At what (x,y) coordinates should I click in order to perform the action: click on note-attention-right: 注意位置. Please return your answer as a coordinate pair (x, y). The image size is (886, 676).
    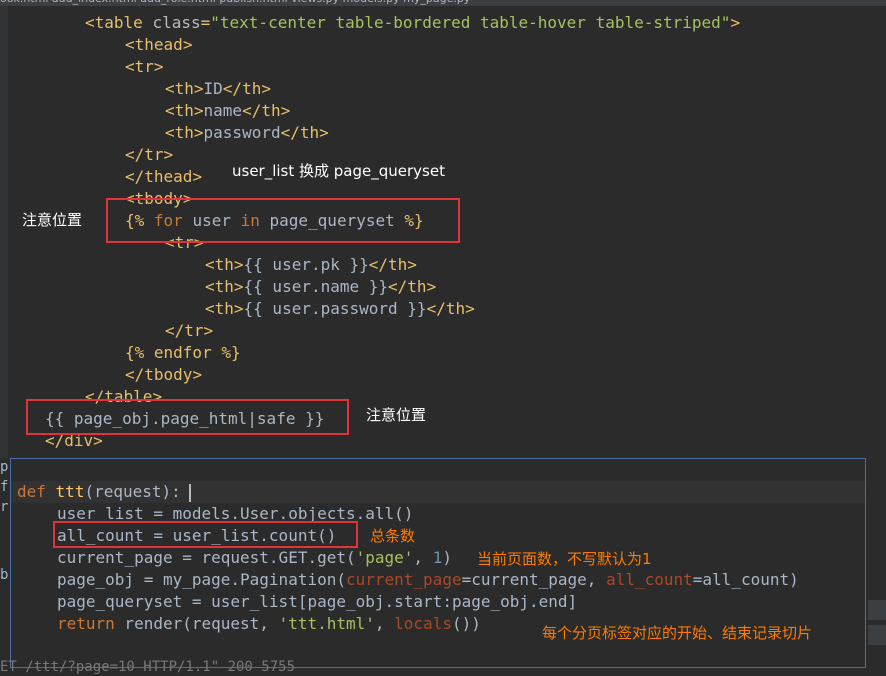
    Looking at the image, I should click on (396, 415).